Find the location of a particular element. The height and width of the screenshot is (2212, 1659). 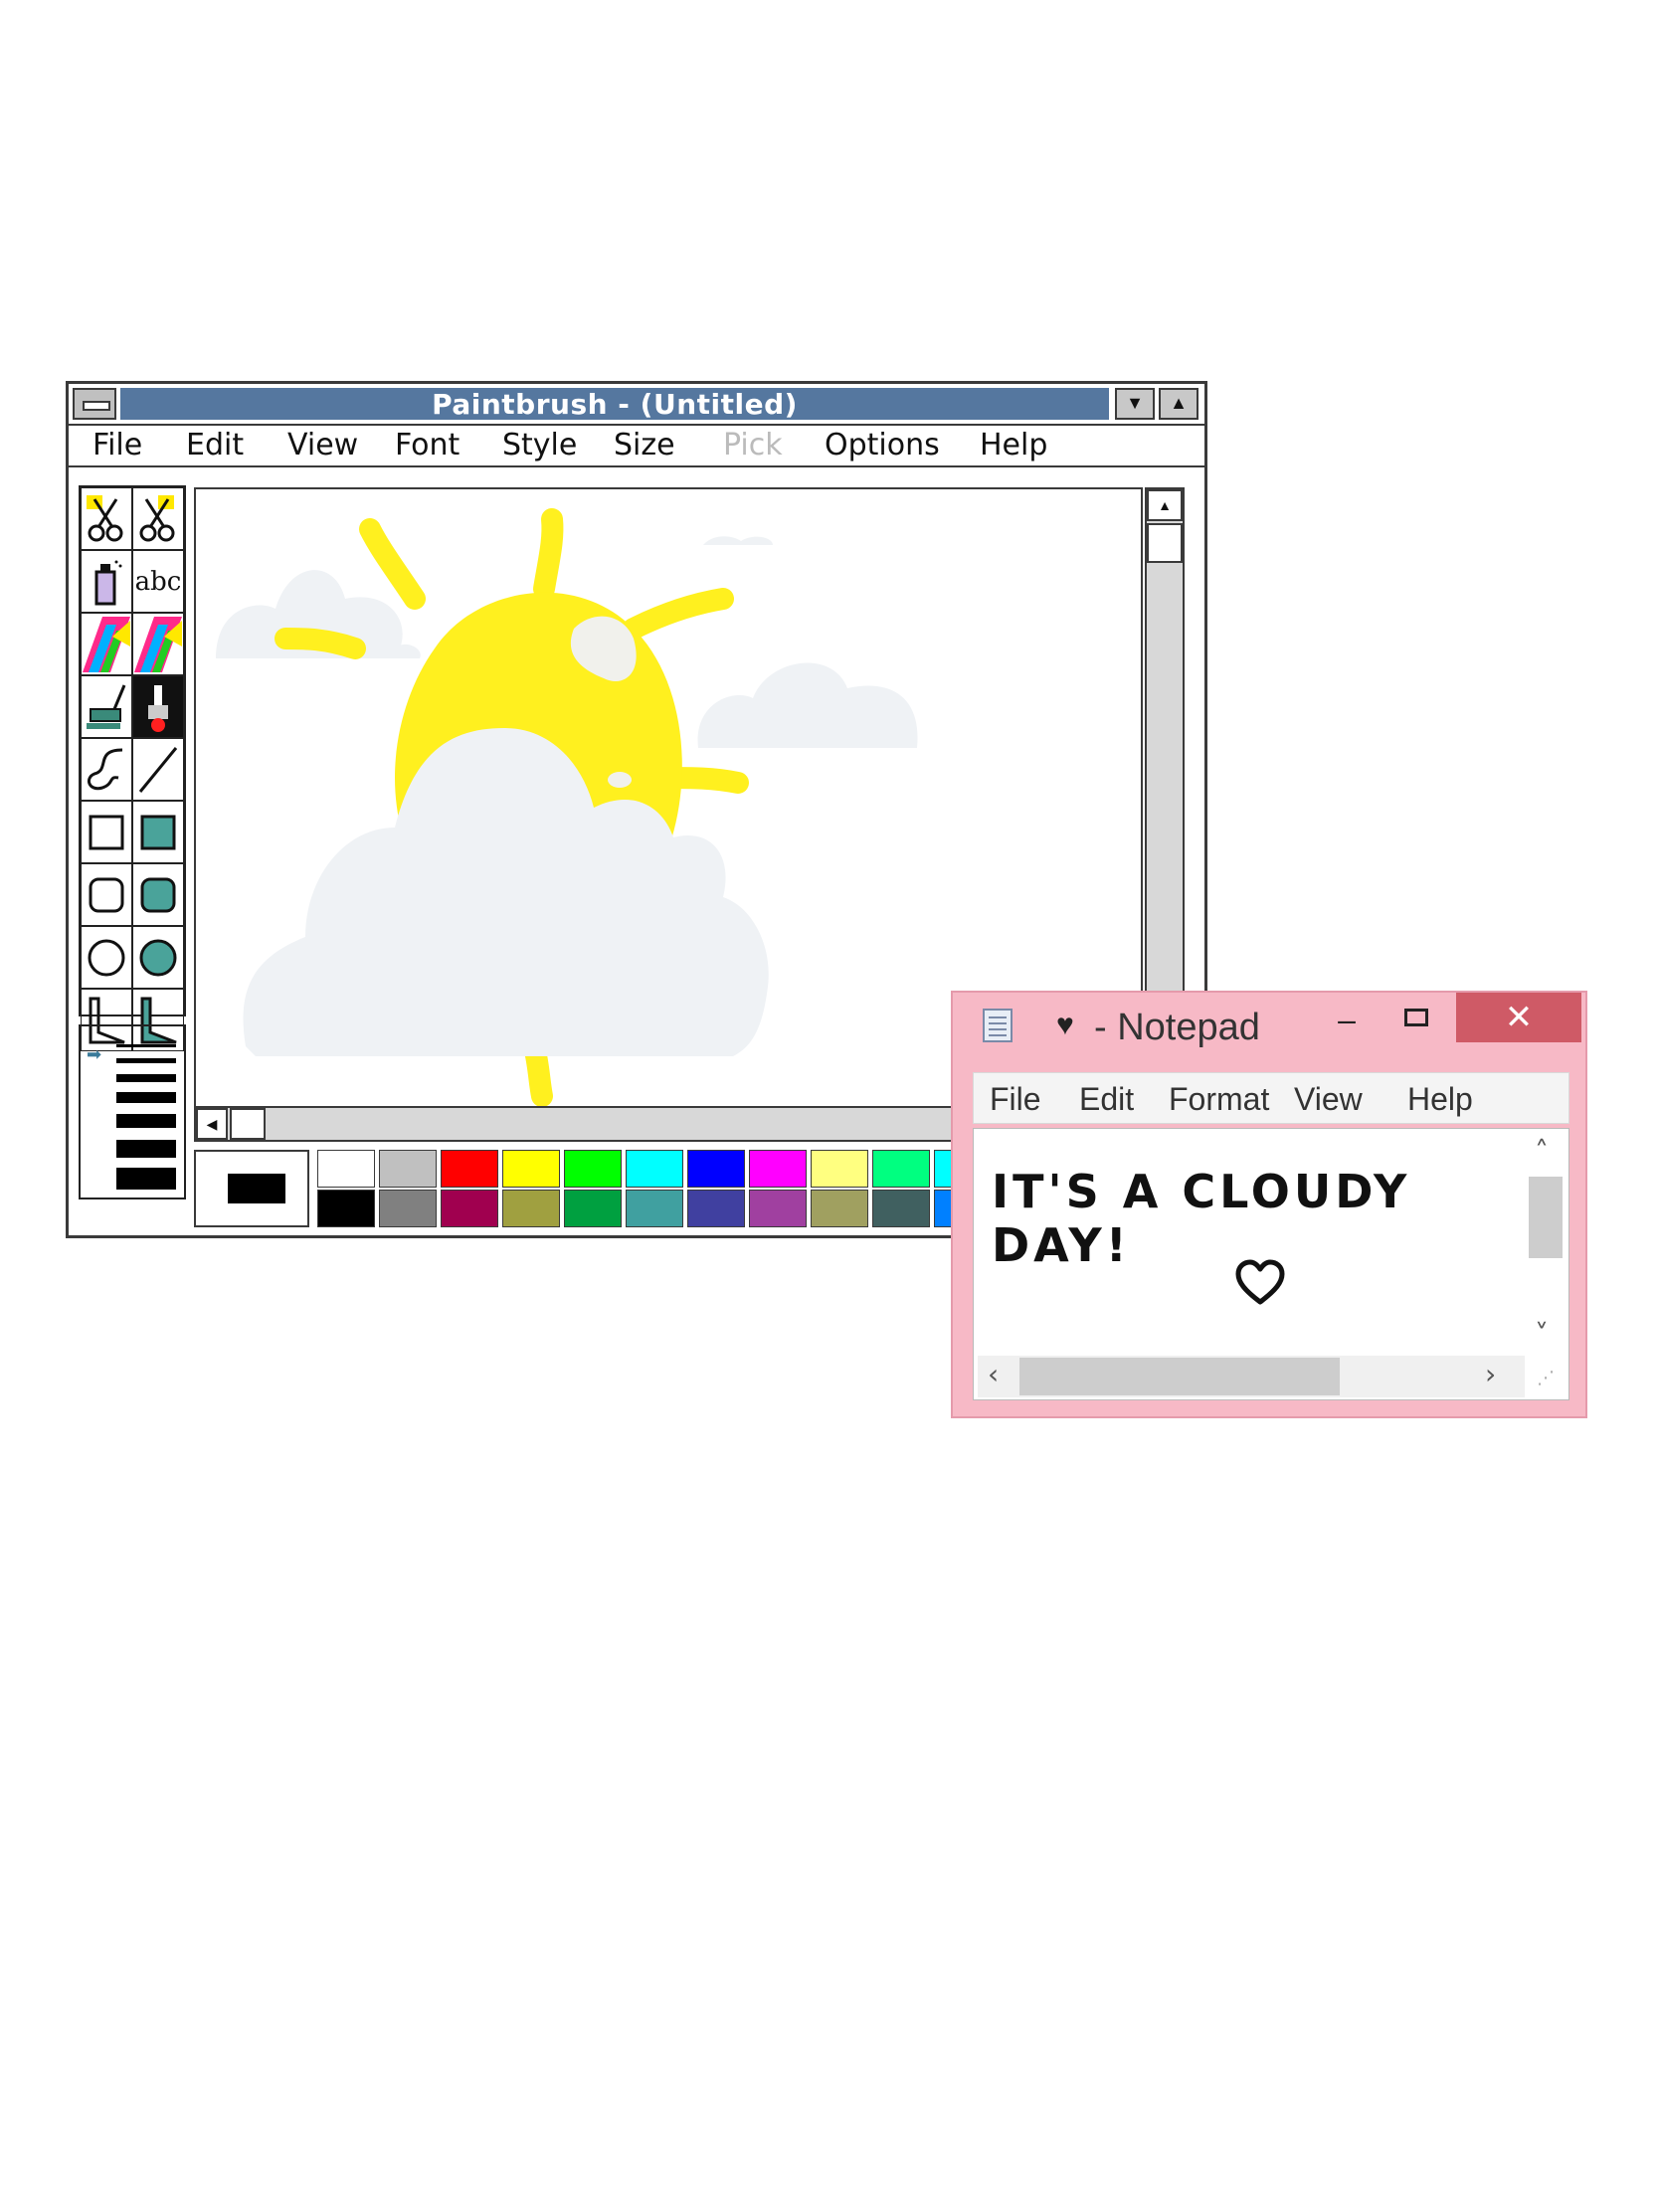

line-icon is located at coordinates (158, 769).